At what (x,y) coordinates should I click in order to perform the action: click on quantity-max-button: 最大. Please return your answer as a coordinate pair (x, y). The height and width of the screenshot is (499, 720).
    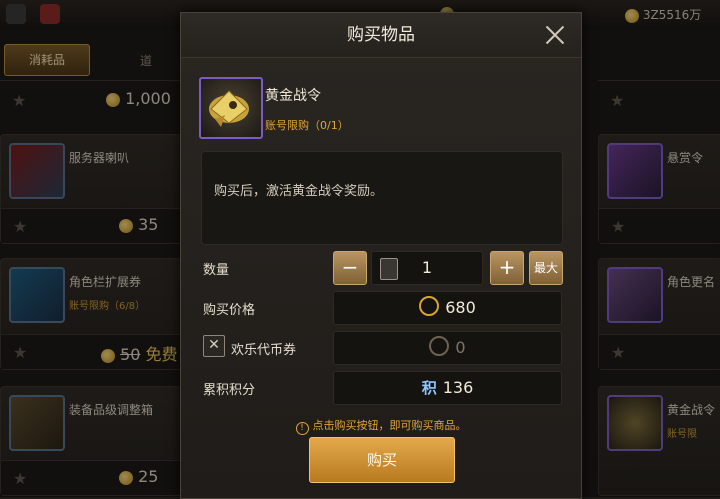
    Looking at the image, I should click on (546, 268).